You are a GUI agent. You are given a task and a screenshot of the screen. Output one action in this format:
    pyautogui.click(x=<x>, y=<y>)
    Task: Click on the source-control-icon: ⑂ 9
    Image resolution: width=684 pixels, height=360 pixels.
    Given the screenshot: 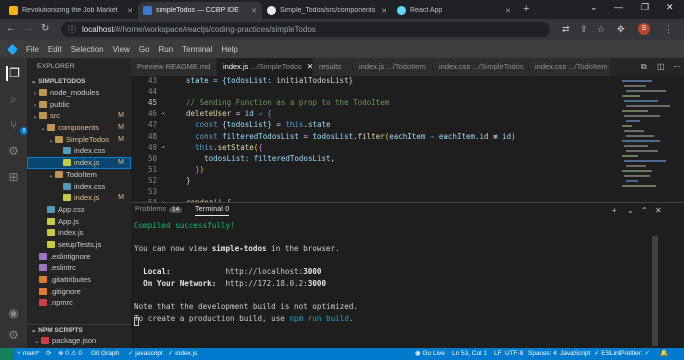 What is the action you would take?
    pyautogui.click(x=17, y=126)
    